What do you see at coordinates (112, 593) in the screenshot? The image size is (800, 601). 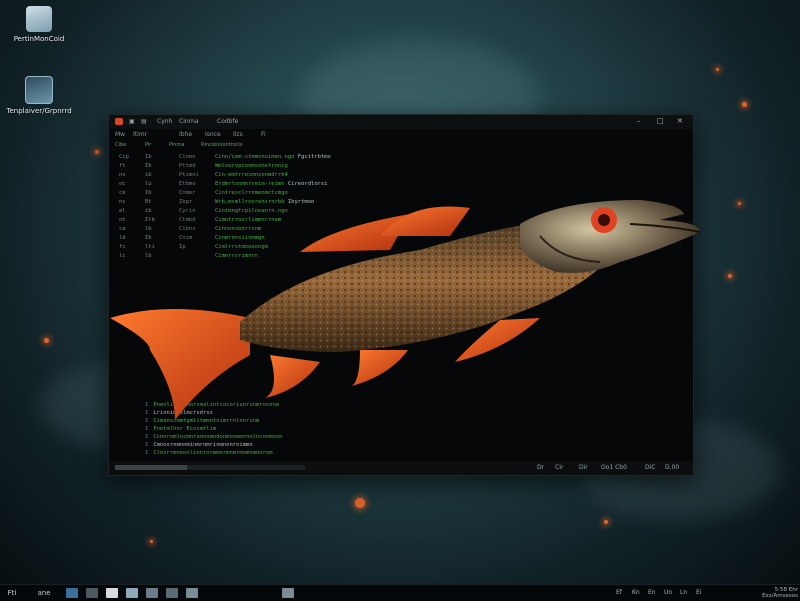 I see `taskbar-app-notes-icon` at bounding box center [112, 593].